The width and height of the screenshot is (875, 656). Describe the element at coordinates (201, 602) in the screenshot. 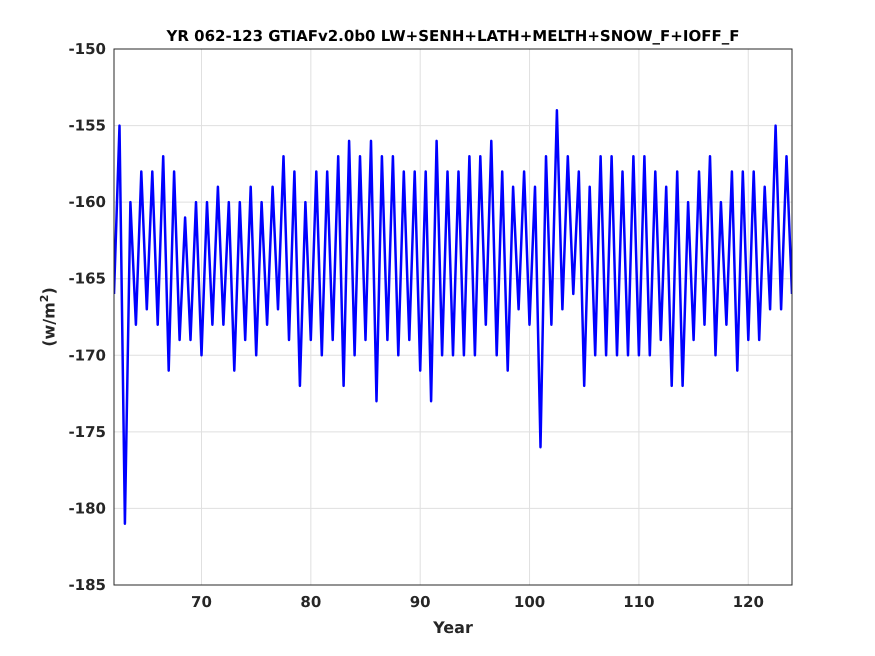

I see `x-tick-label: 70` at that location.